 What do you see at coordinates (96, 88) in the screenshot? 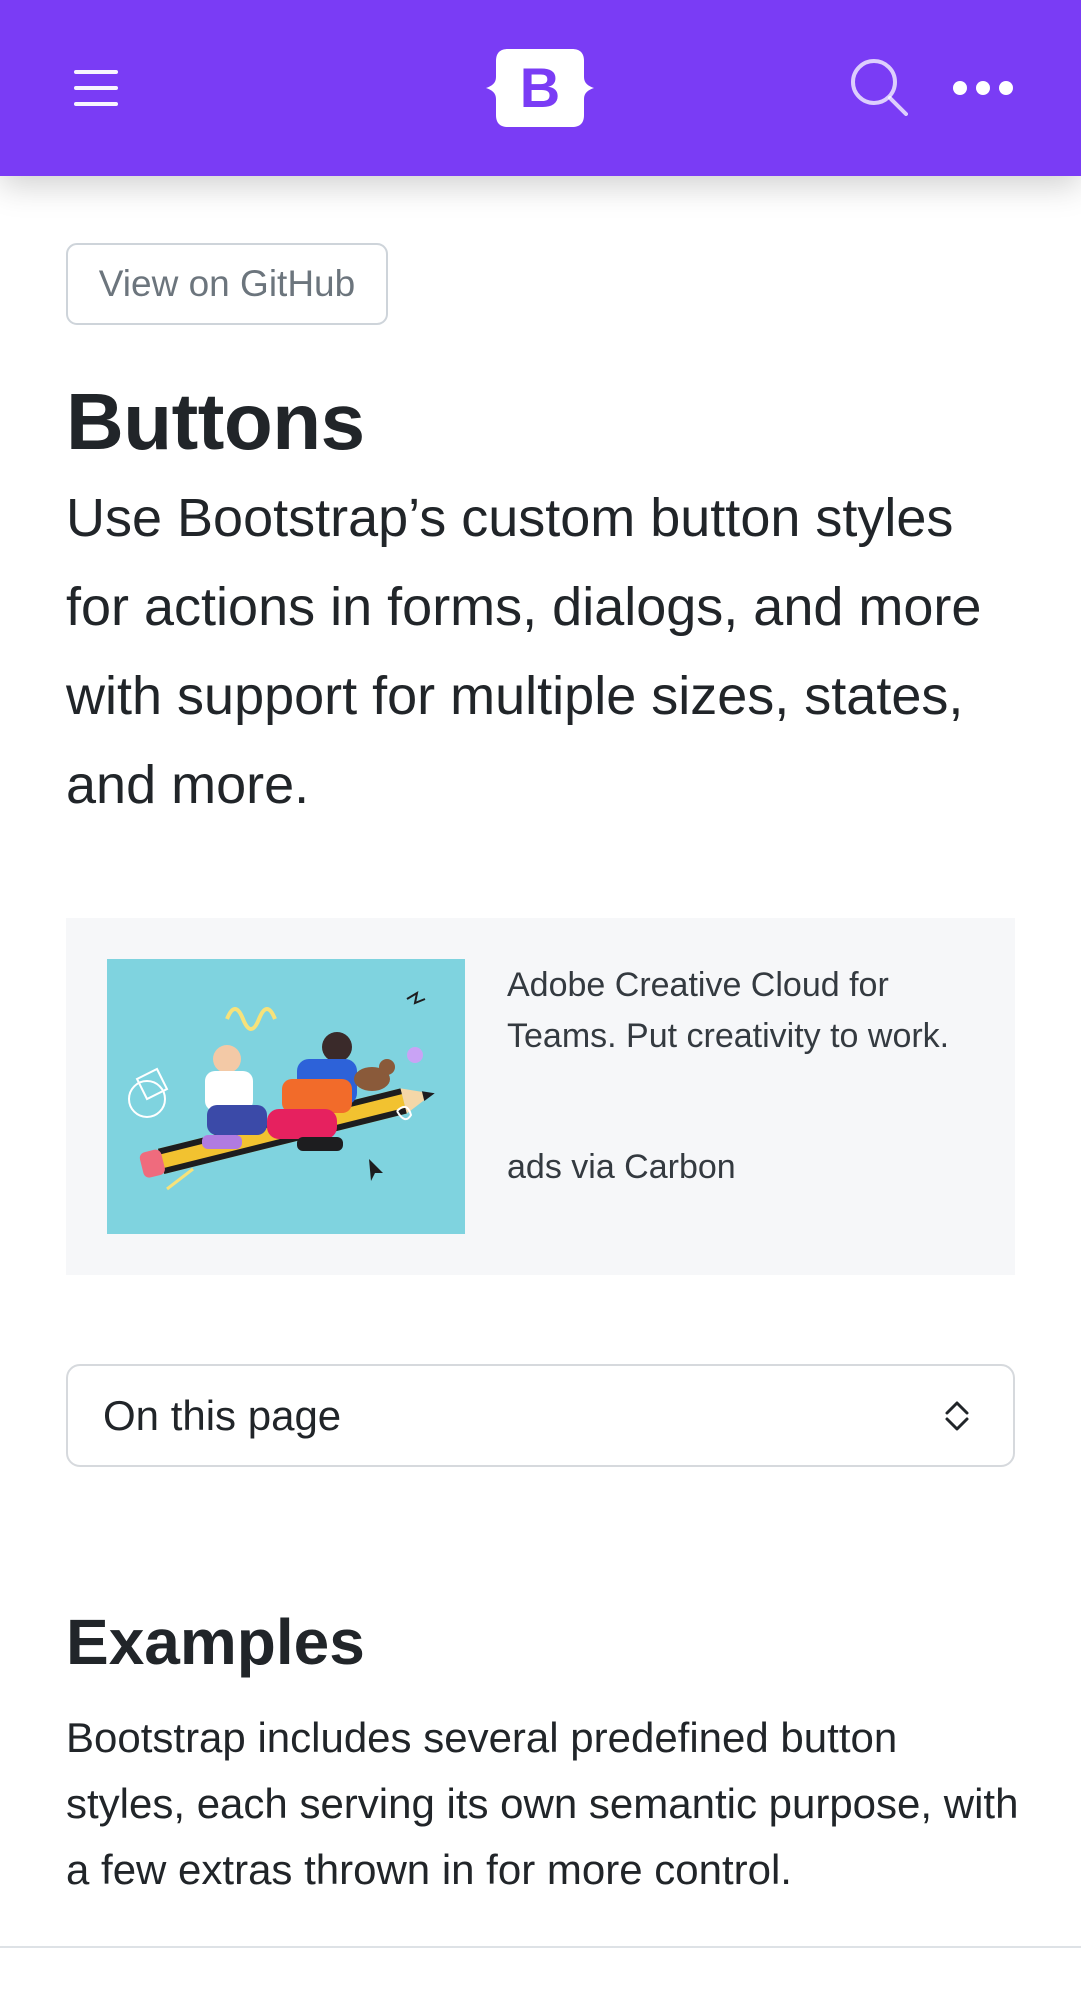
I see `hamburger-menu-icon` at bounding box center [96, 88].